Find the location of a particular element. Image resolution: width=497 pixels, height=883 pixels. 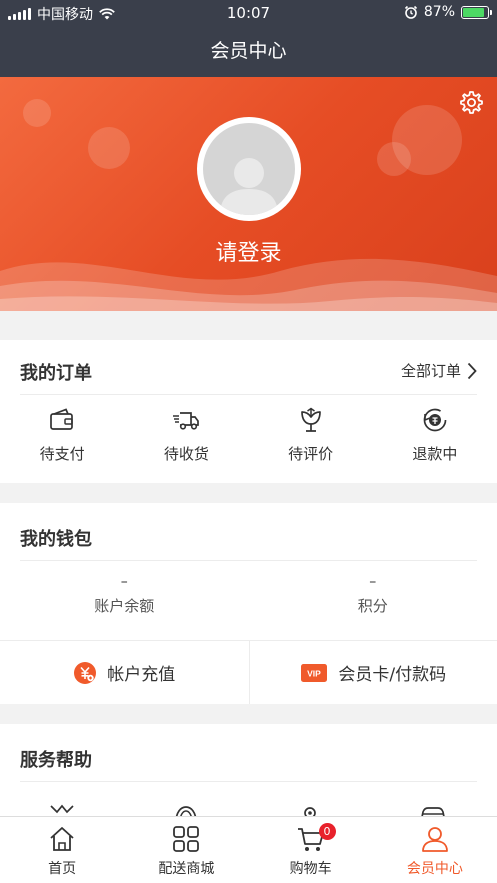

order-status-list: 待支付 待收货 待评价 退款中 is located at coordinates (248, 434).